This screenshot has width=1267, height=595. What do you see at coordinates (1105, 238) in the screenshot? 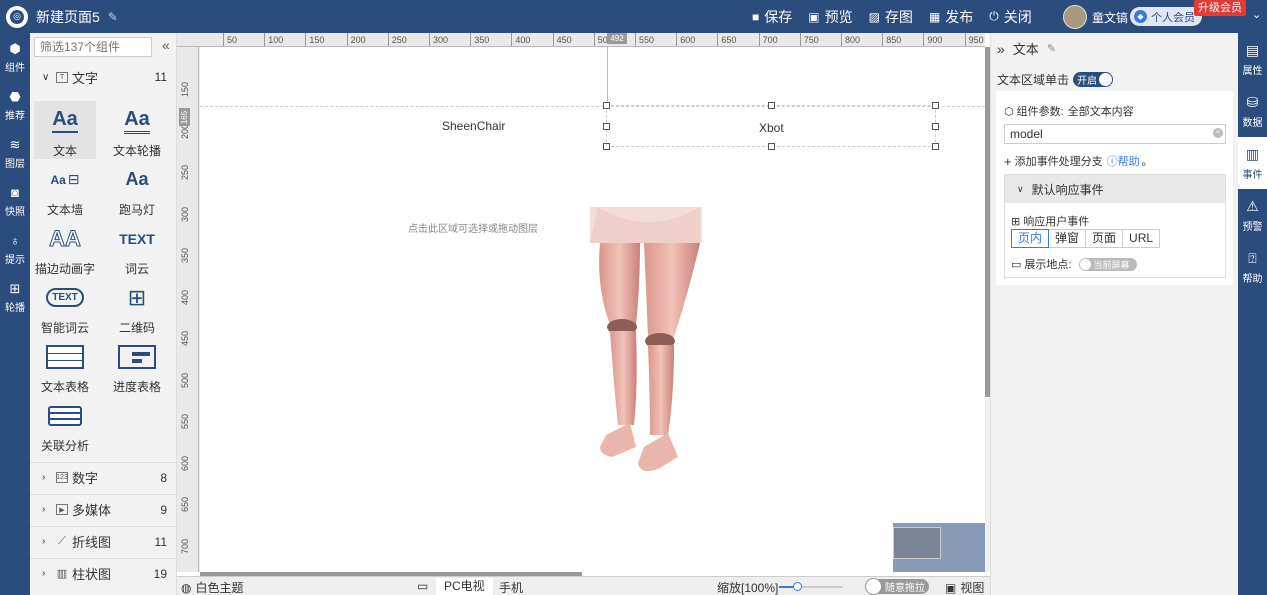
I see `respond-option-page: 页面` at bounding box center [1105, 238].